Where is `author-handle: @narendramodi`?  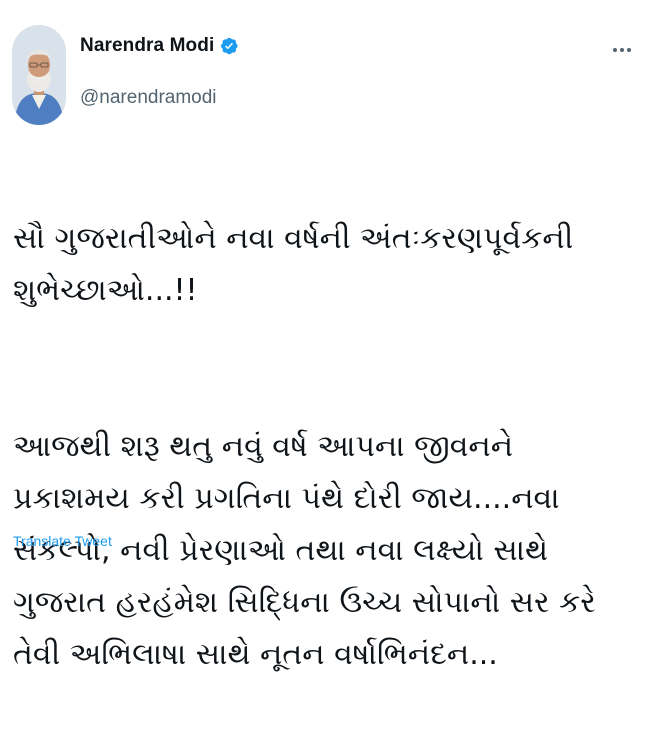 author-handle: @narendramodi is located at coordinates (159, 98).